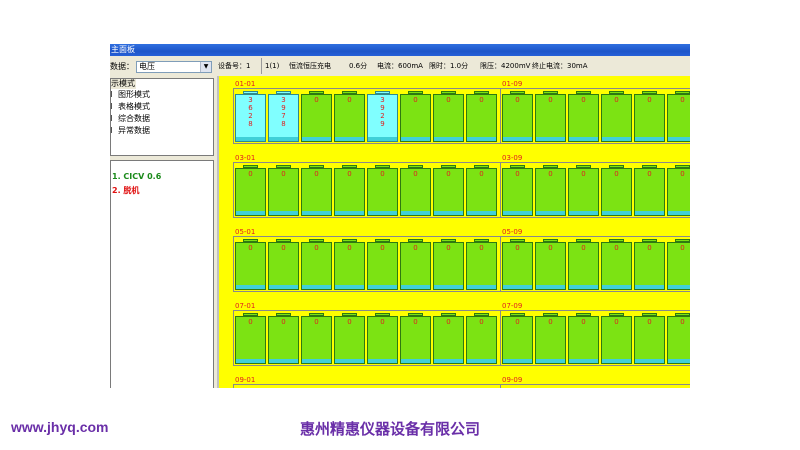 The width and height of the screenshot is (800, 450). Describe the element at coordinates (136, 176) in the screenshot. I see `status-item-device: 1. CICV 0.6` at that location.